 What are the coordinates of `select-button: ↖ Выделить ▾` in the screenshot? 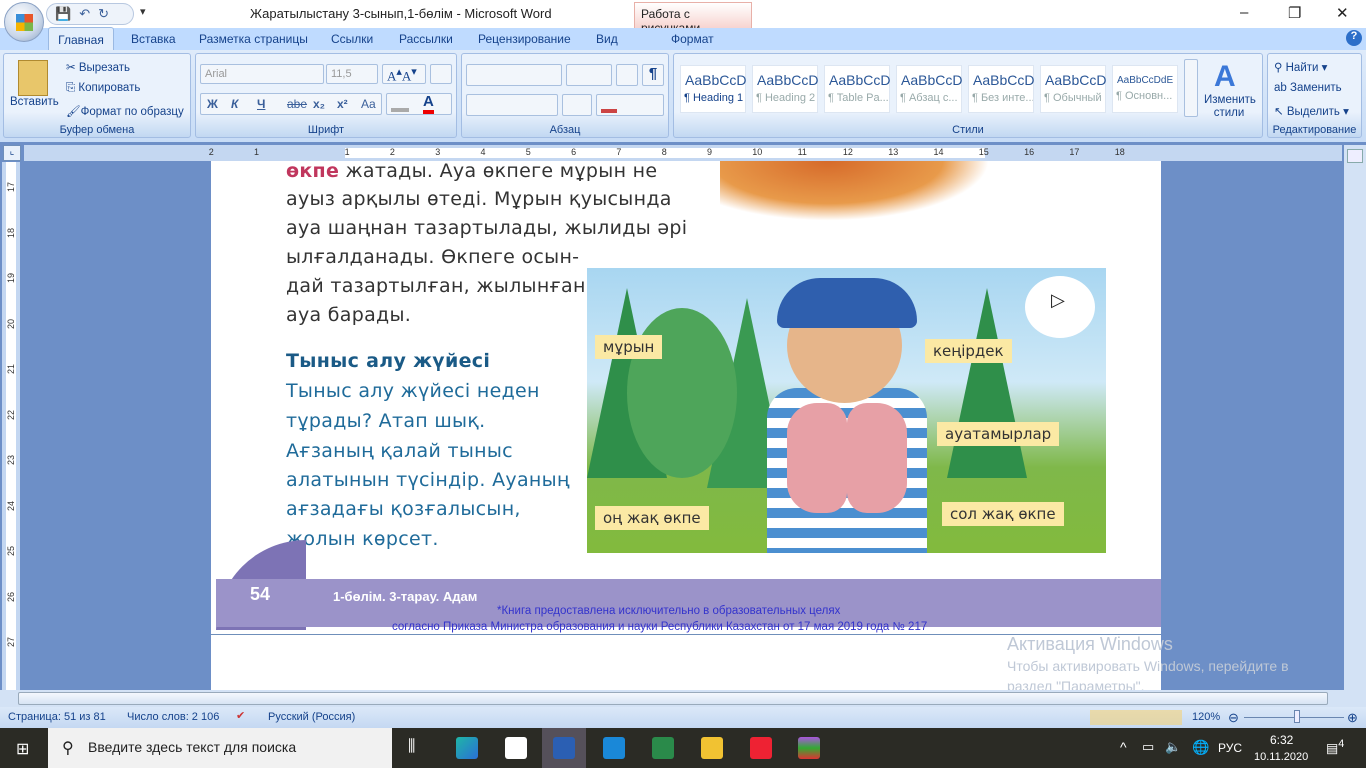 It's located at (1311, 111).